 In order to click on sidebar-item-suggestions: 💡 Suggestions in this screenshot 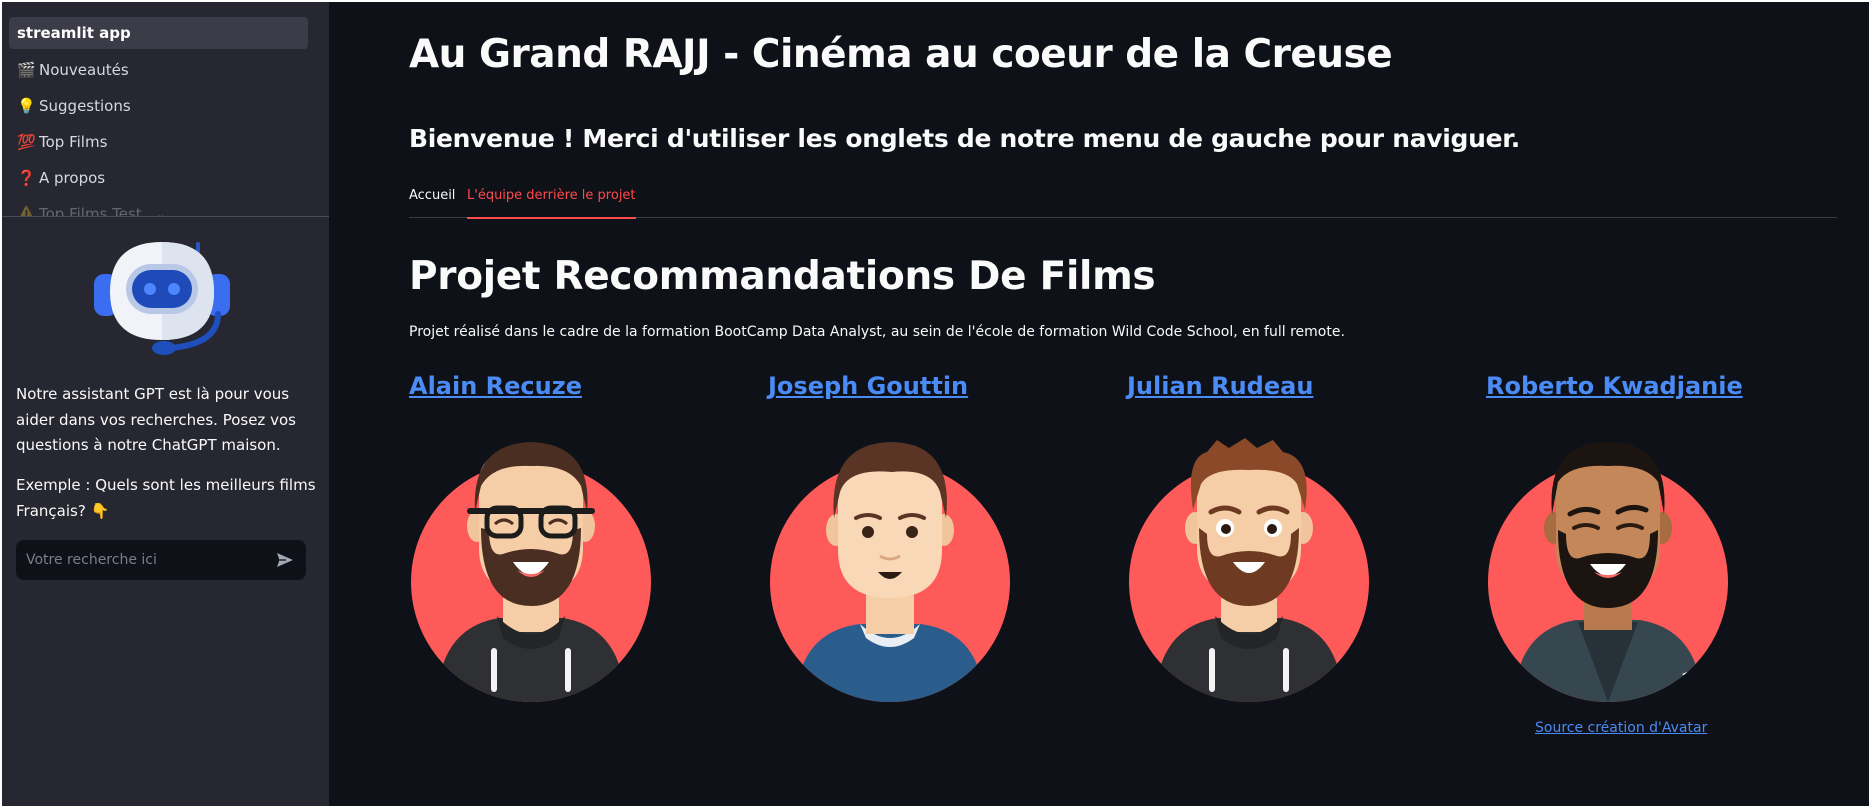, I will do `click(158, 106)`.